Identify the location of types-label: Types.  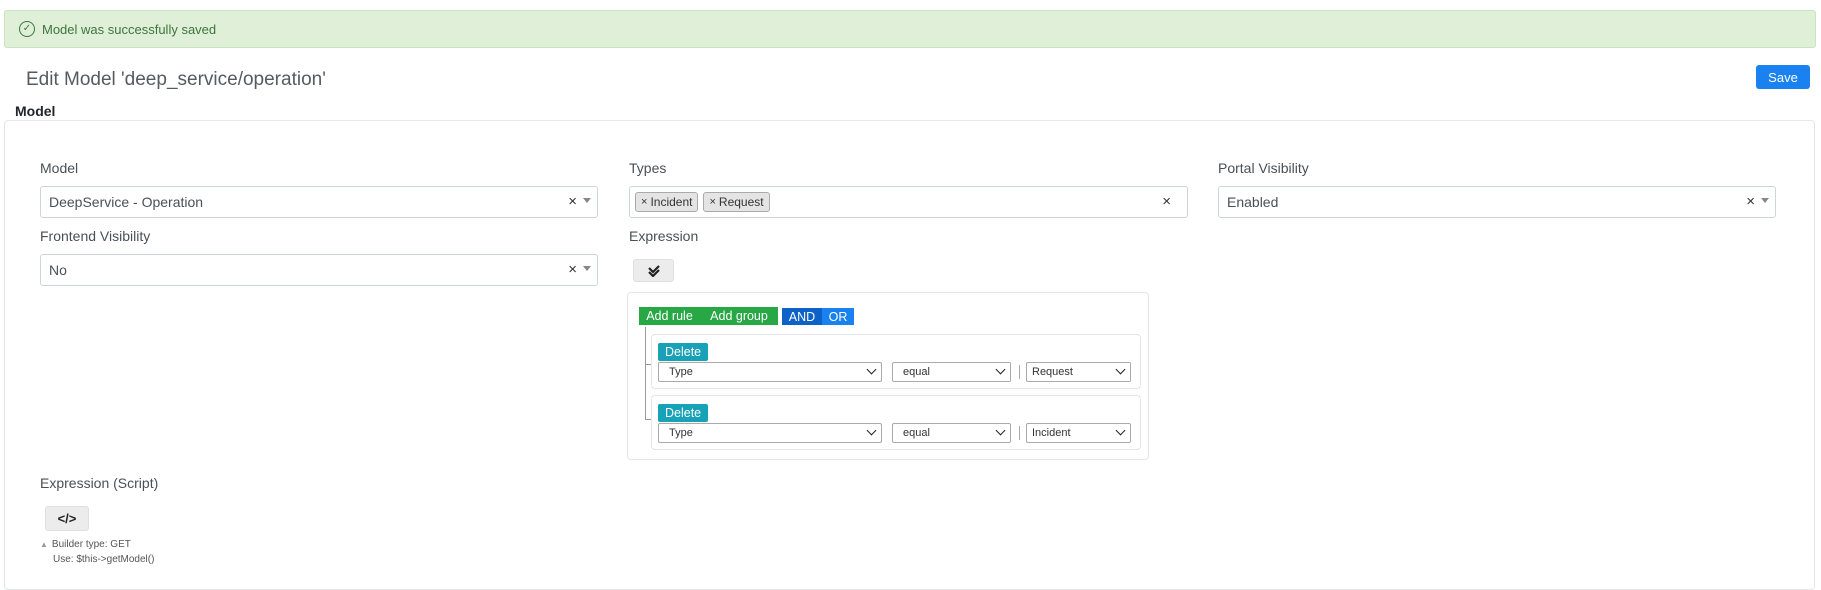
(648, 168).